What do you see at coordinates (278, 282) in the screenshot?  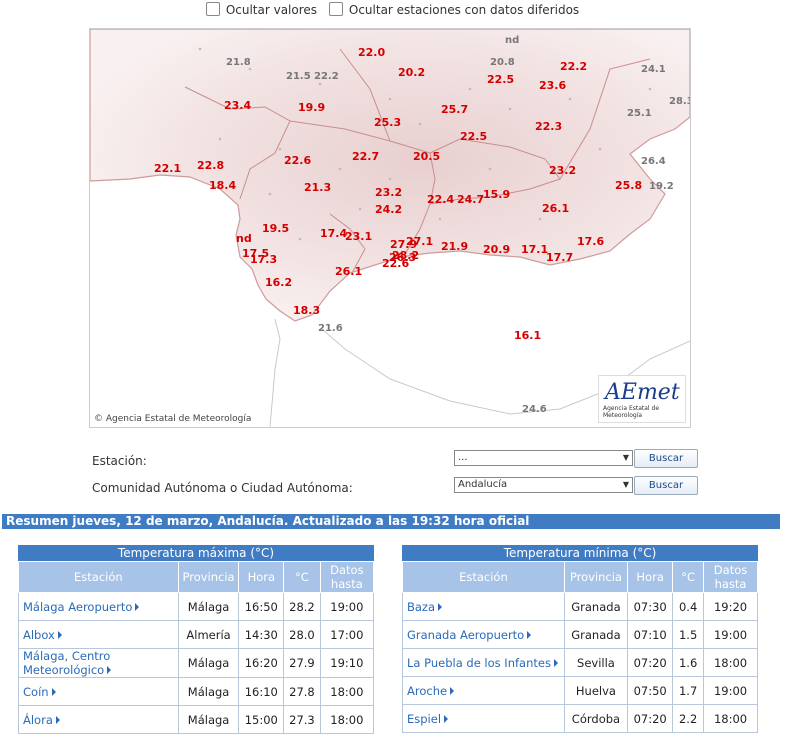 I see `map-temperature-value: 16.2` at bounding box center [278, 282].